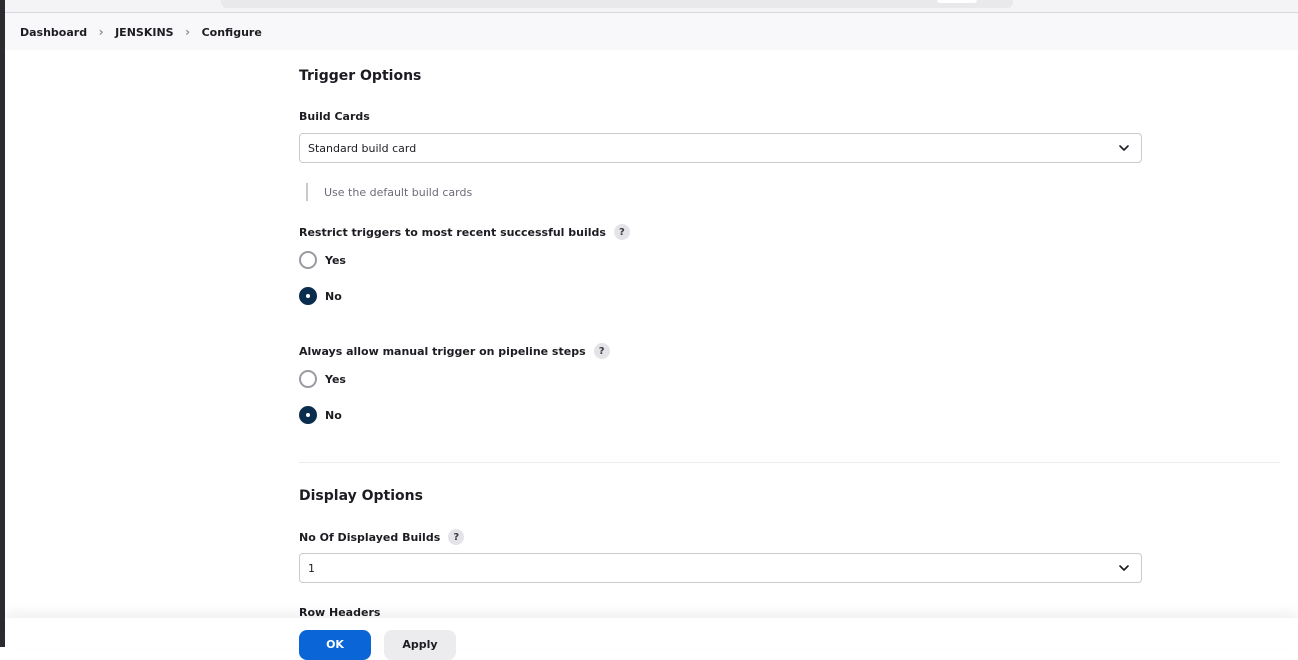 The height and width of the screenshot is (660, 1298). What do you see at coordinates (320, 415) in the screenshot?
I see `manual-trigger-no: No` at bounding box center [320, 415].